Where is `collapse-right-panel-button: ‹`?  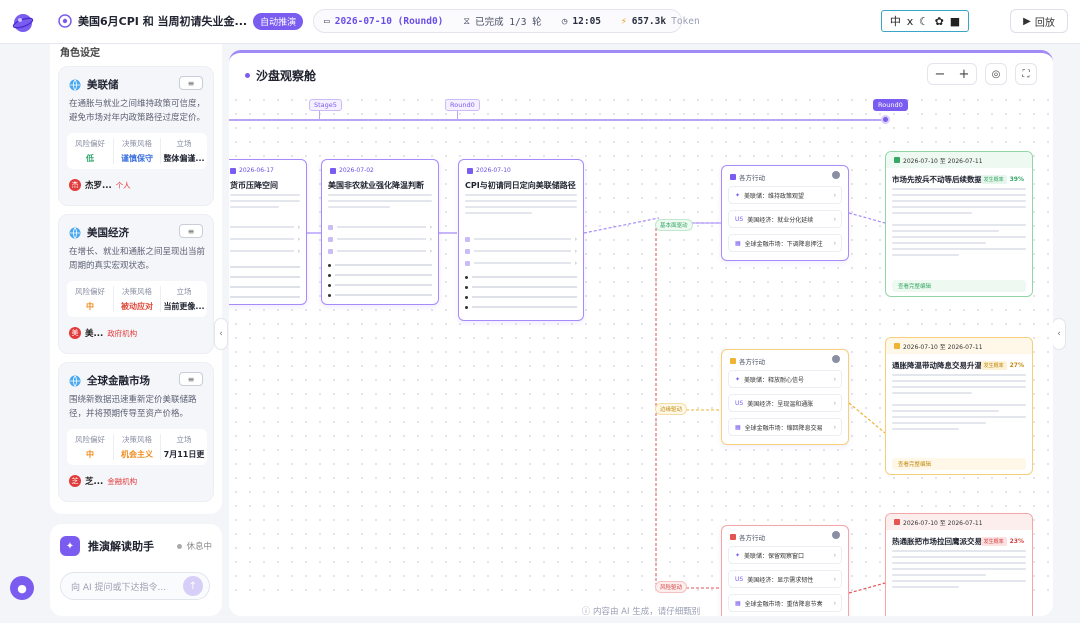
collapse-right-panel-button: ‹ is located at coordinates (1059, 334).